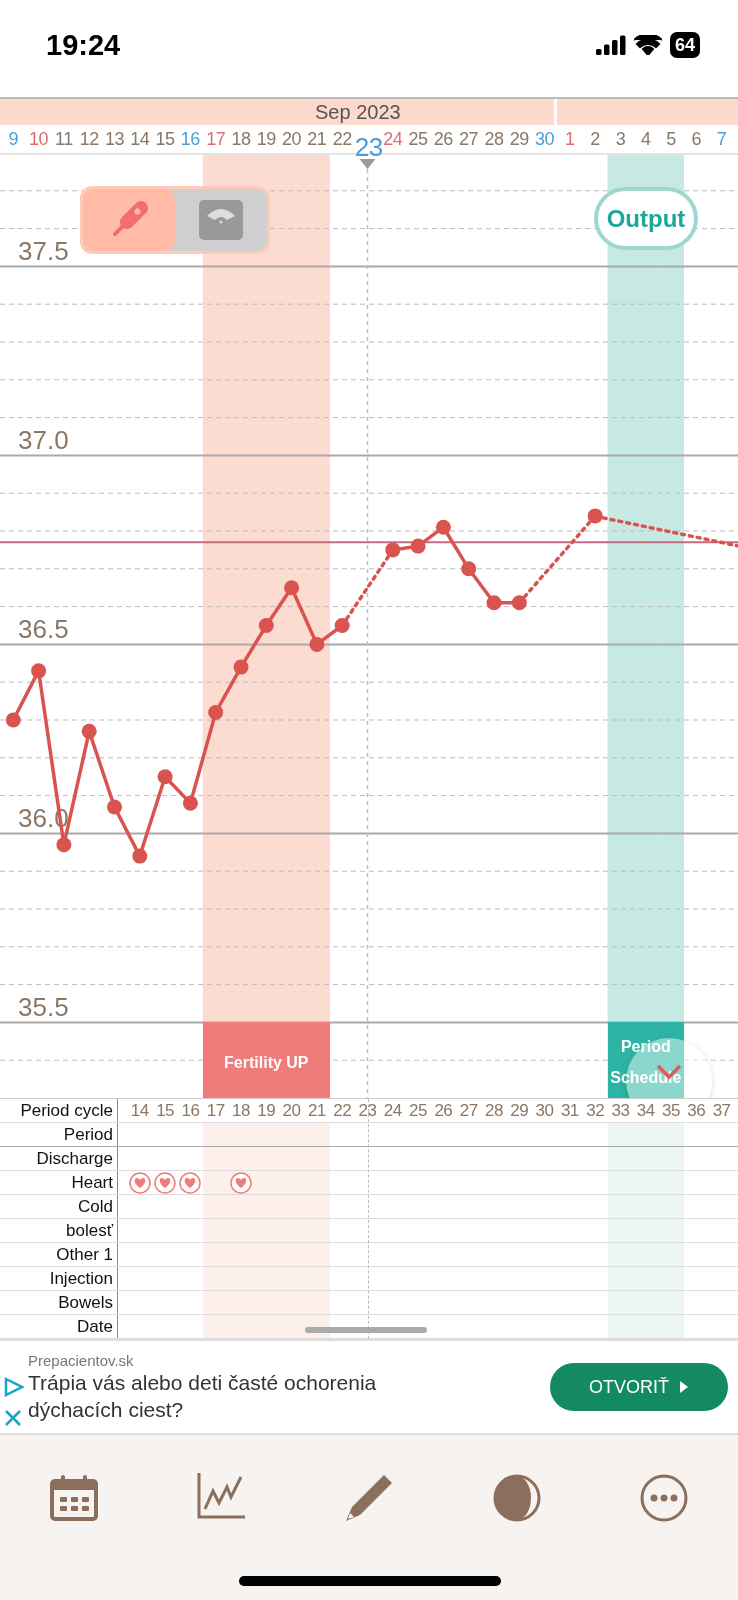  I want to click on half-moon-icon, so click(516, 1498).